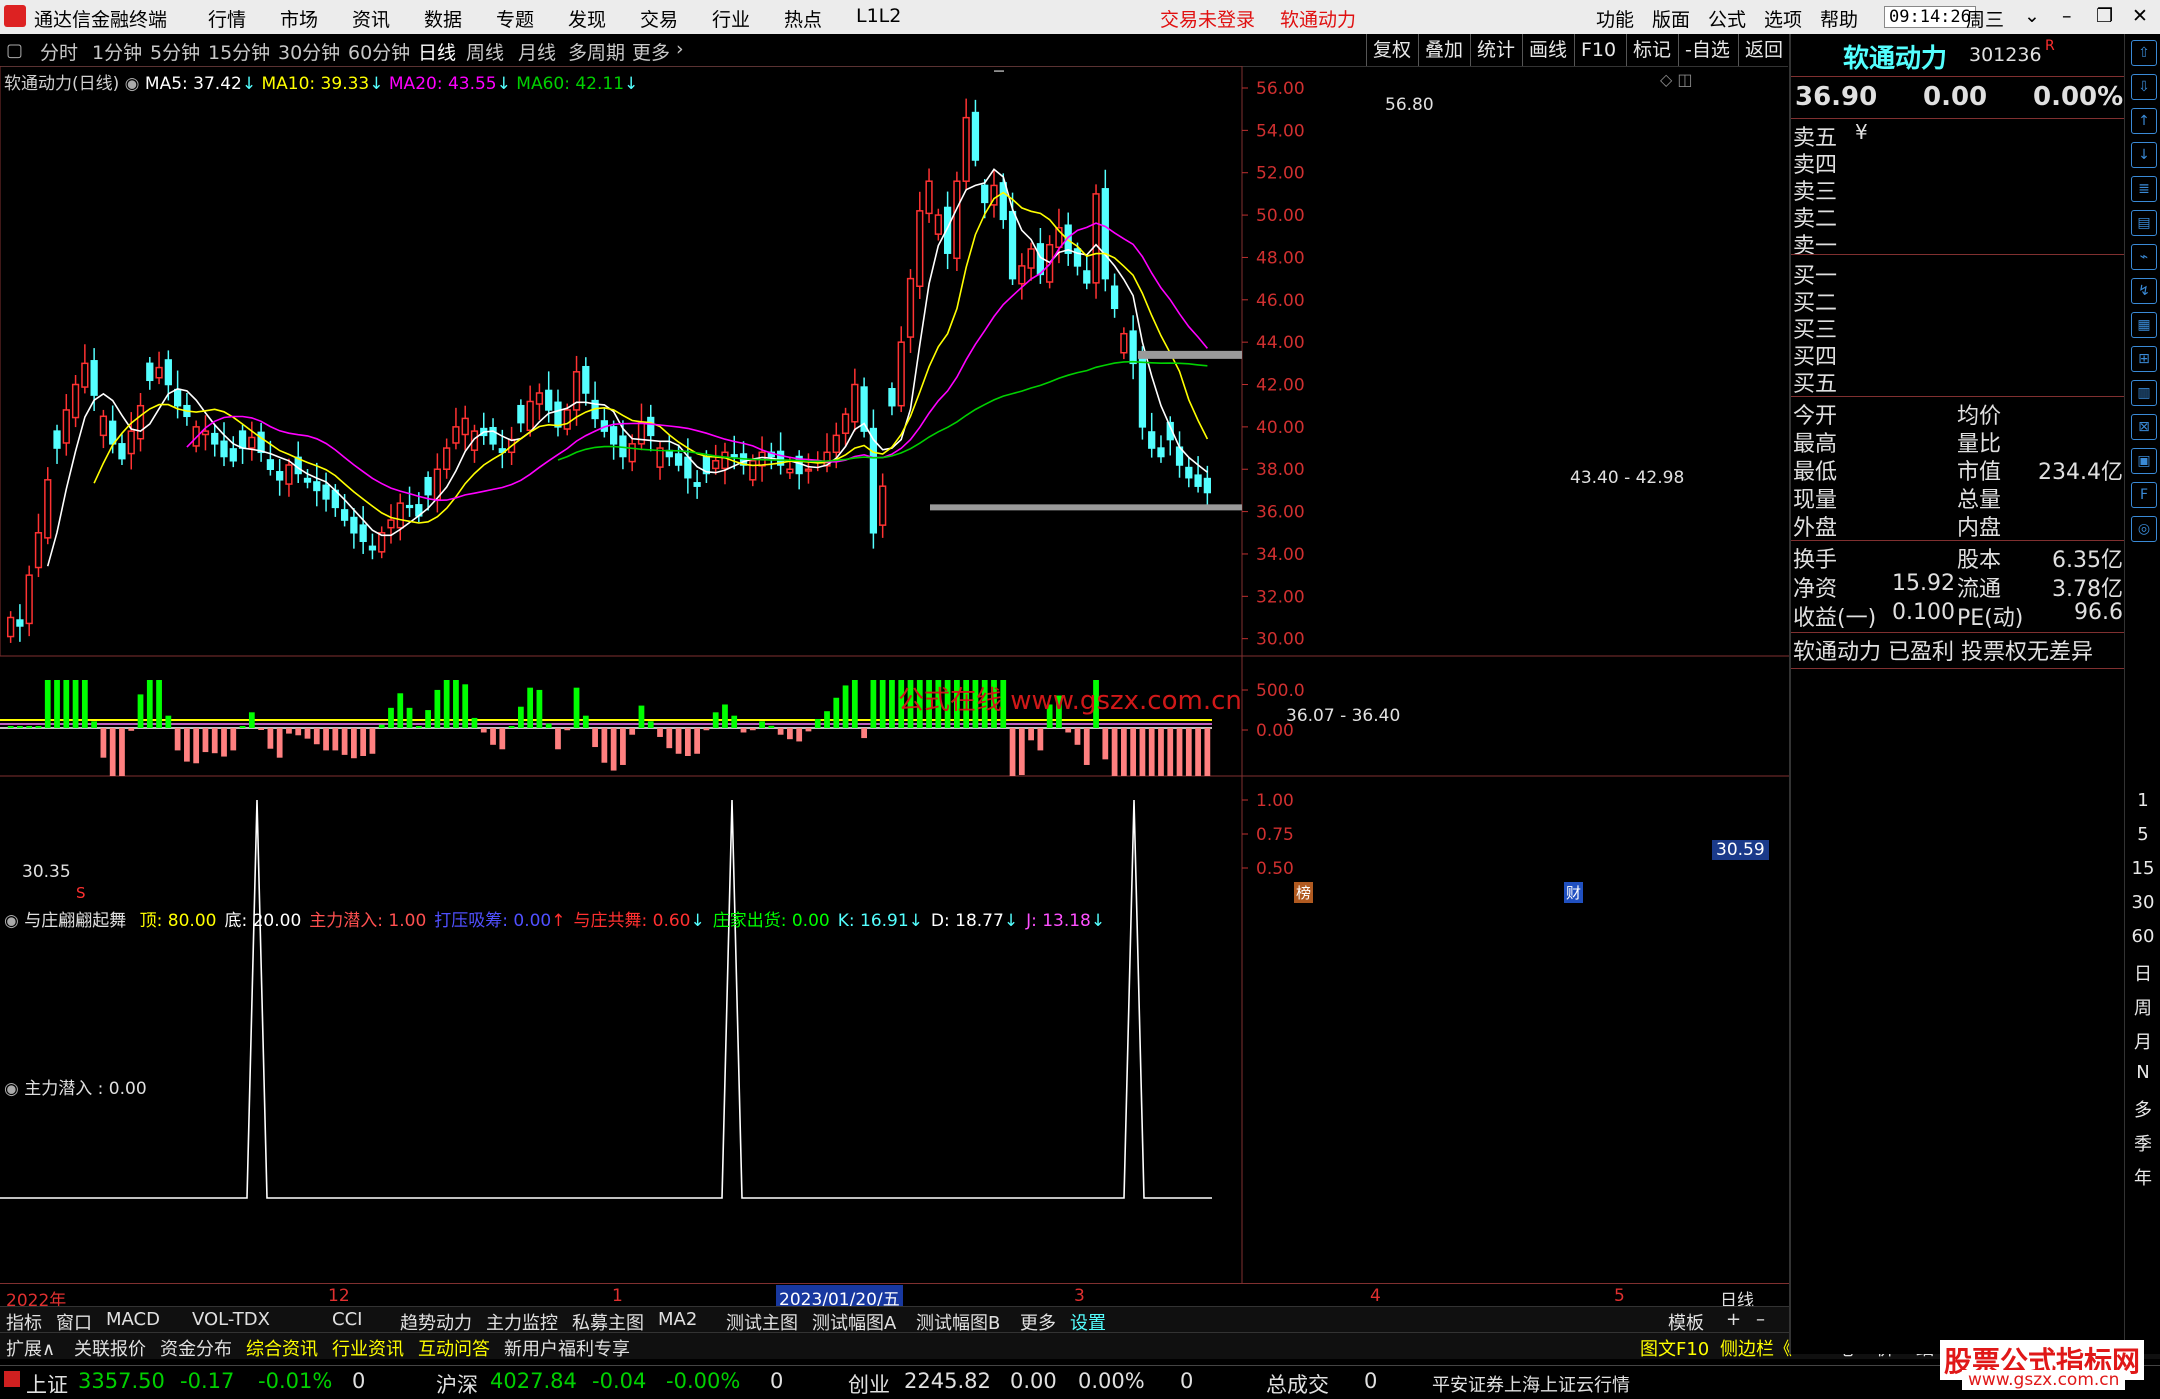 This screenshot has height=1399, width=2160. What do you see at coordinates (227, 18) in the screenshot?
I see `menu-market-quote: 行情` at bounding box center [227, 18].